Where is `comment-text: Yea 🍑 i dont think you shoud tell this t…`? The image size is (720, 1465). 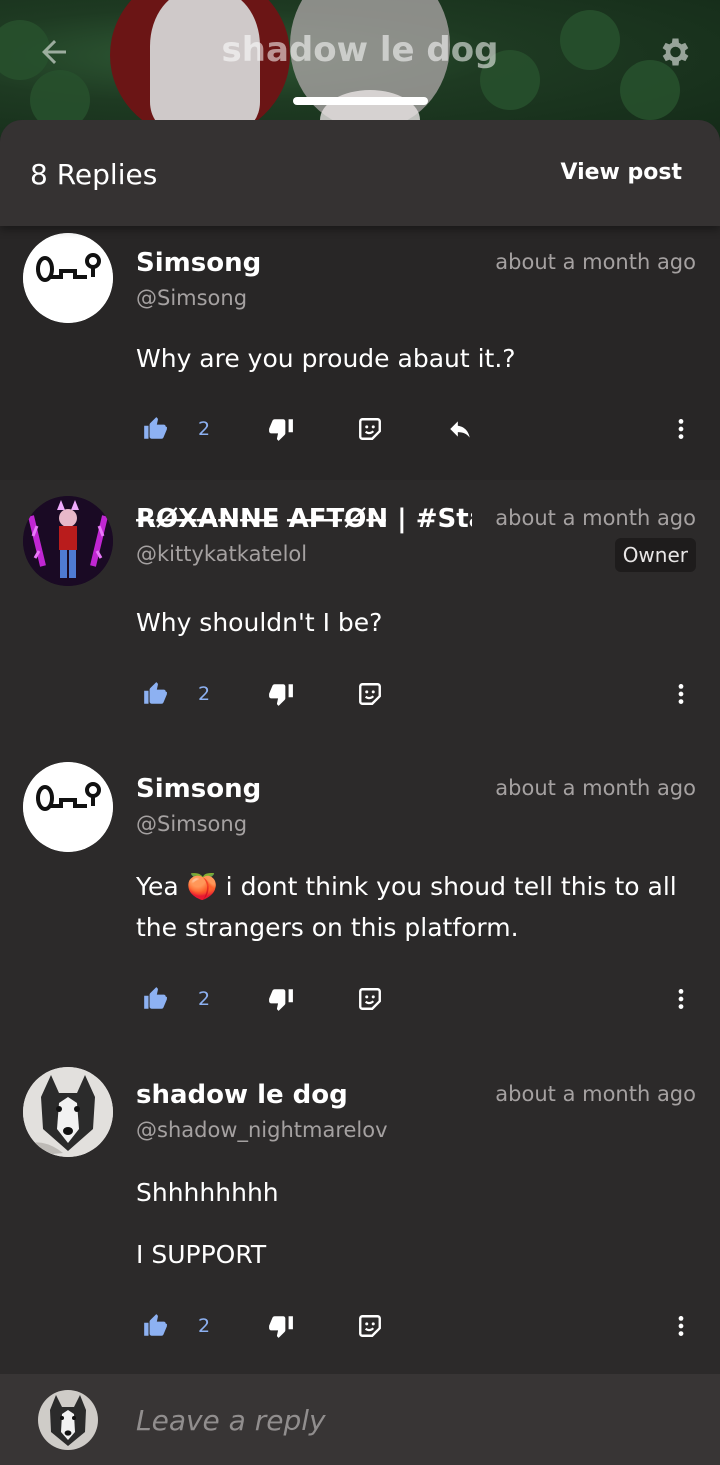 comment-text: Yea 🍑 i dont think you shoud tell this t… is located at coordinates (406, 907).